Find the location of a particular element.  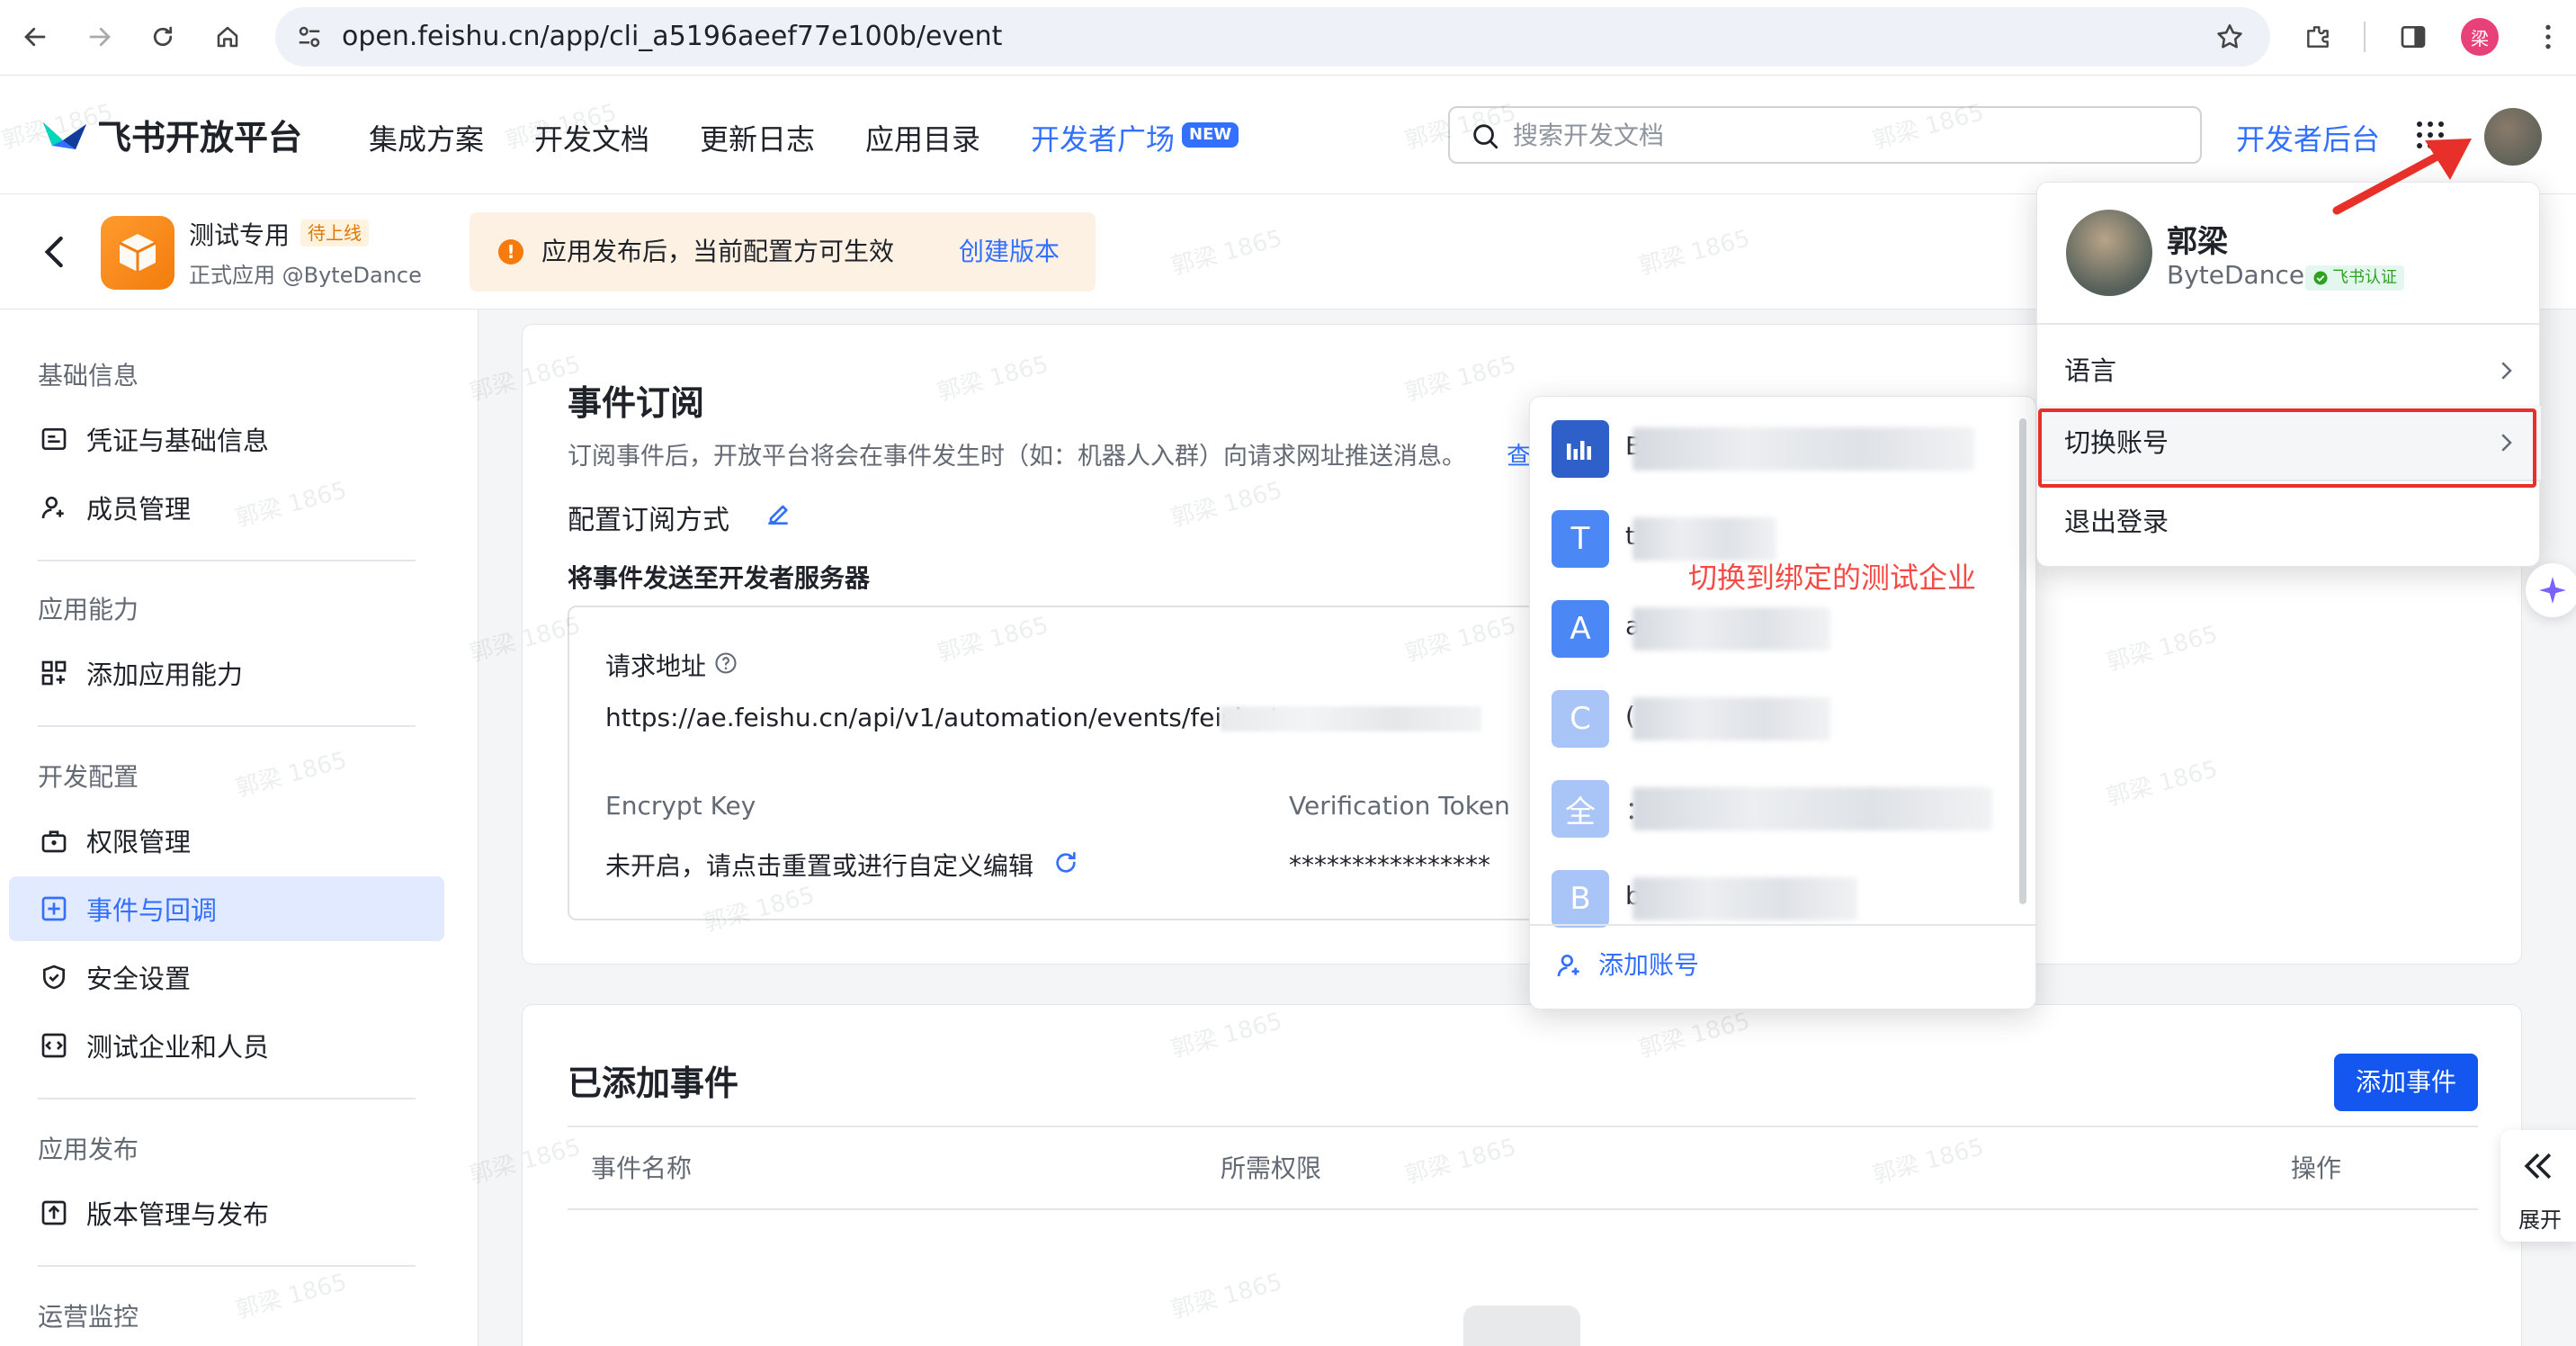

added-events-title: 已添加事件 is located at coordinates (653, 1083).